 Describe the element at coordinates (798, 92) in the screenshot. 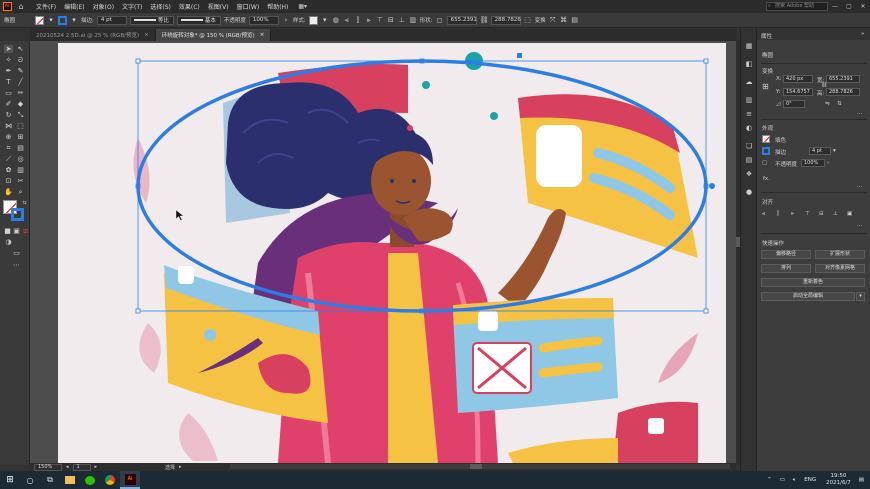

I see `y-field: 154.6757` at that location.